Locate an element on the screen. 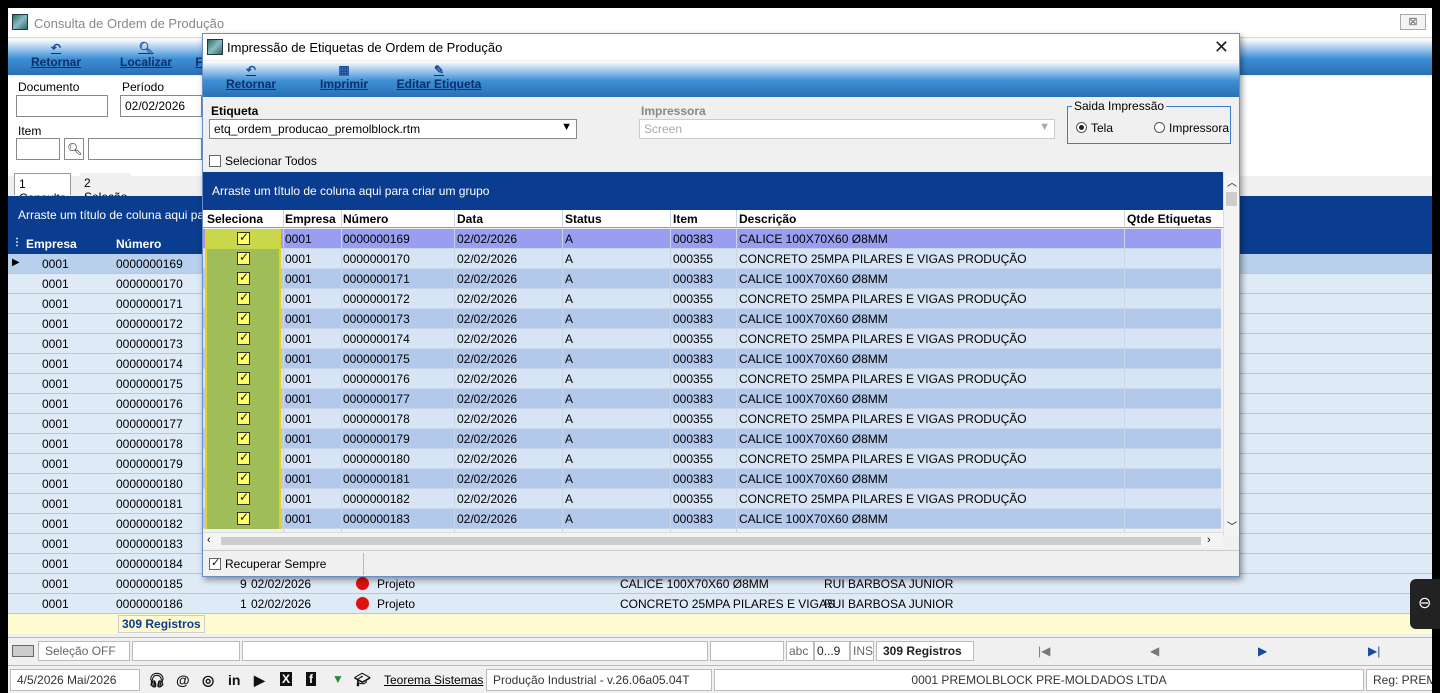  recuperar-checkbox: Recuperar Sempre is located at coordinates (267, 563).